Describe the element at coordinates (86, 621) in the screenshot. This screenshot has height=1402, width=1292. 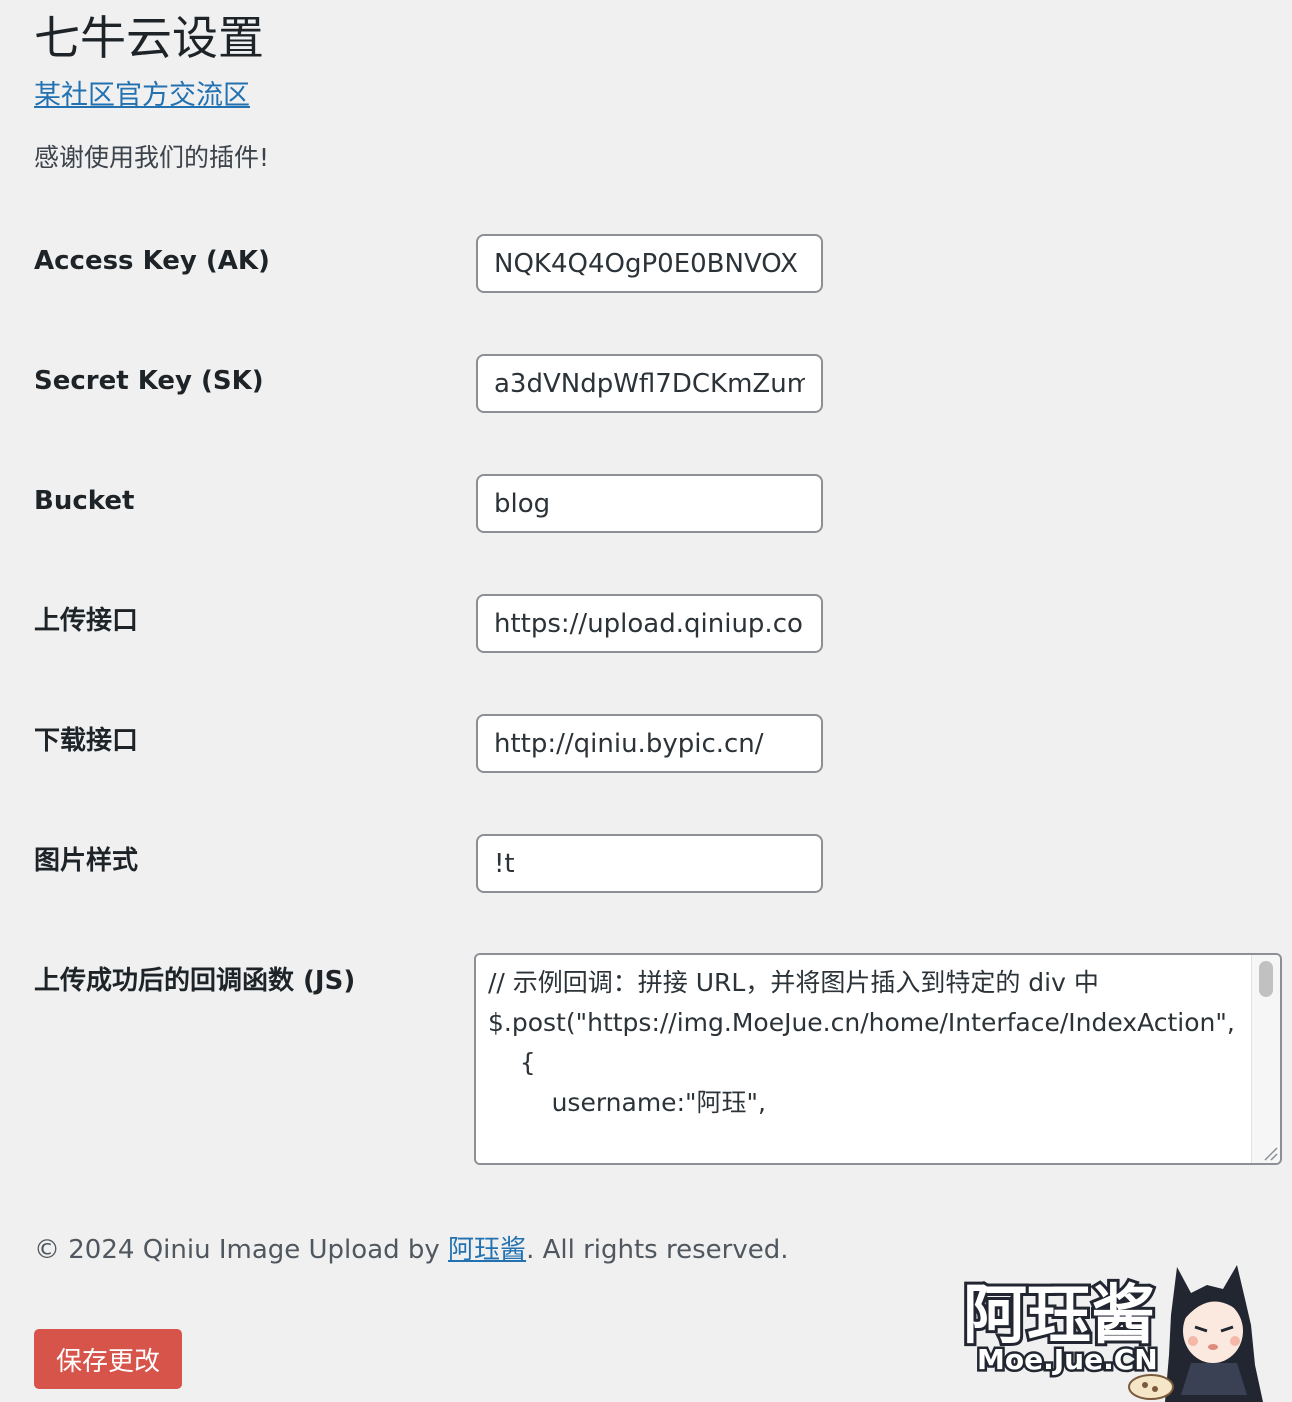
I see `upload-url-label: 上传接口` at that location.